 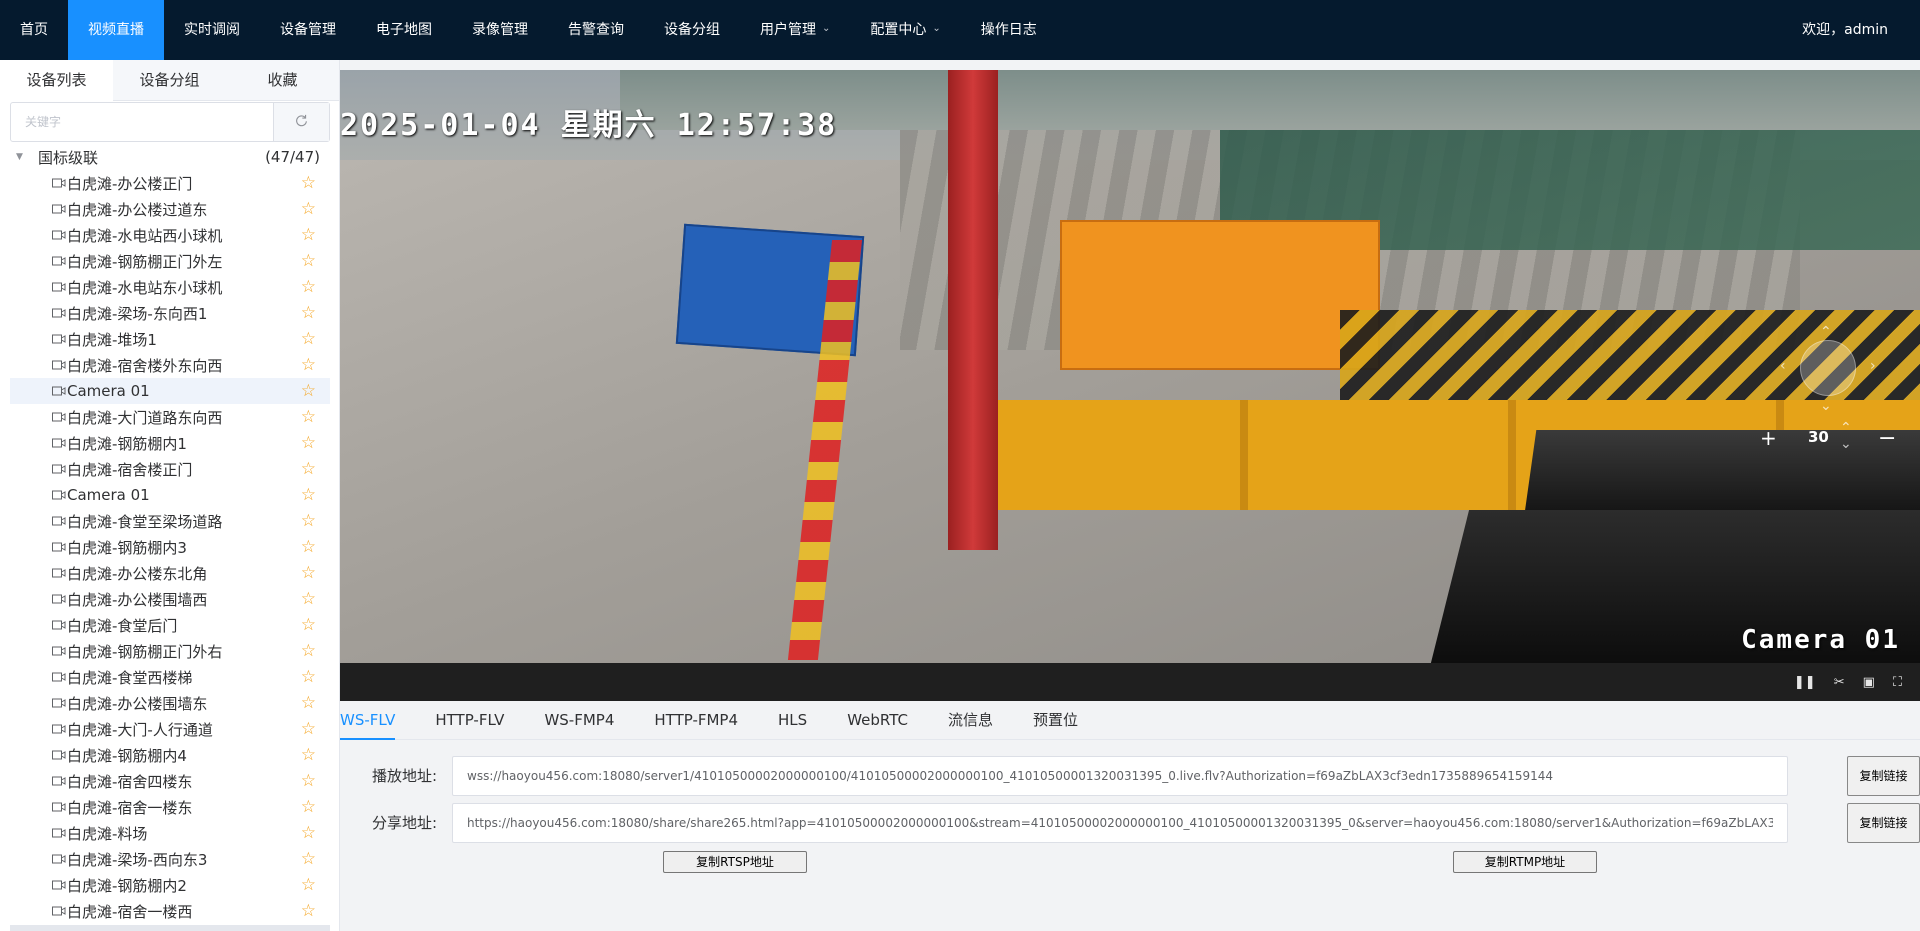 What do you see at coordinates (170, 599) in the screenshot?
I see `tree-item: 白虎滩-办公楼围墙西 ☆` at bounding box center [170, 599].